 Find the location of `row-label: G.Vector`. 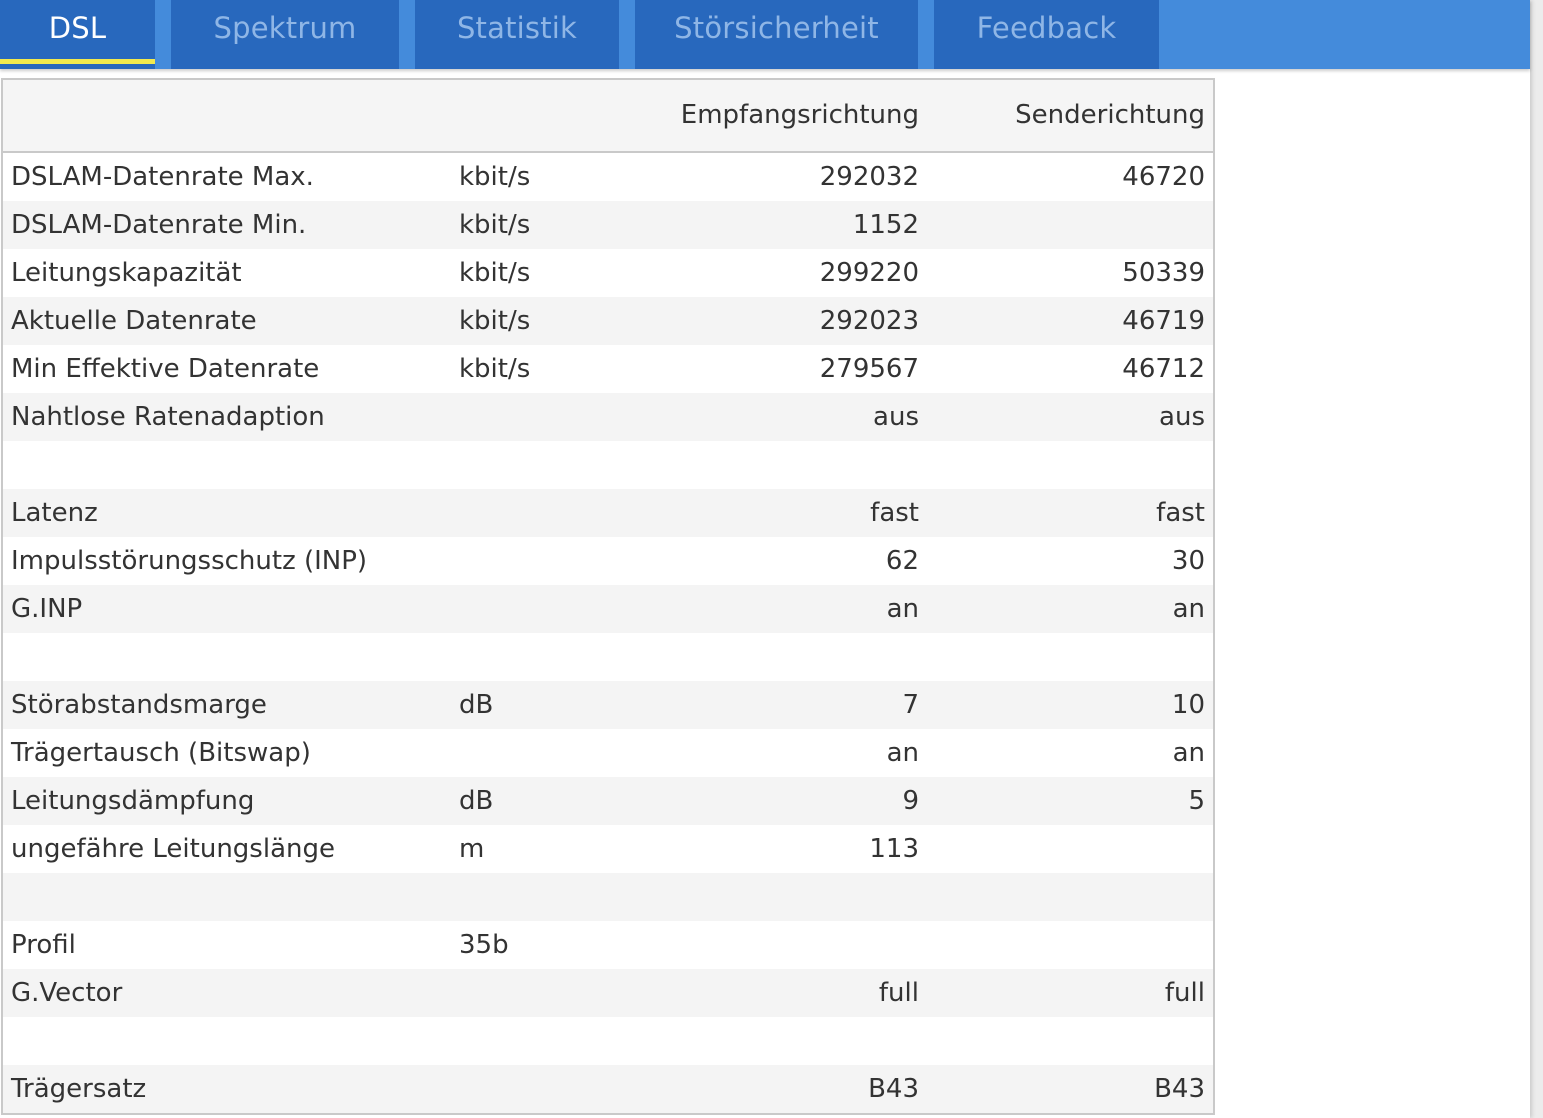

row-label: G.Vector is located at coordinates (67, 993).